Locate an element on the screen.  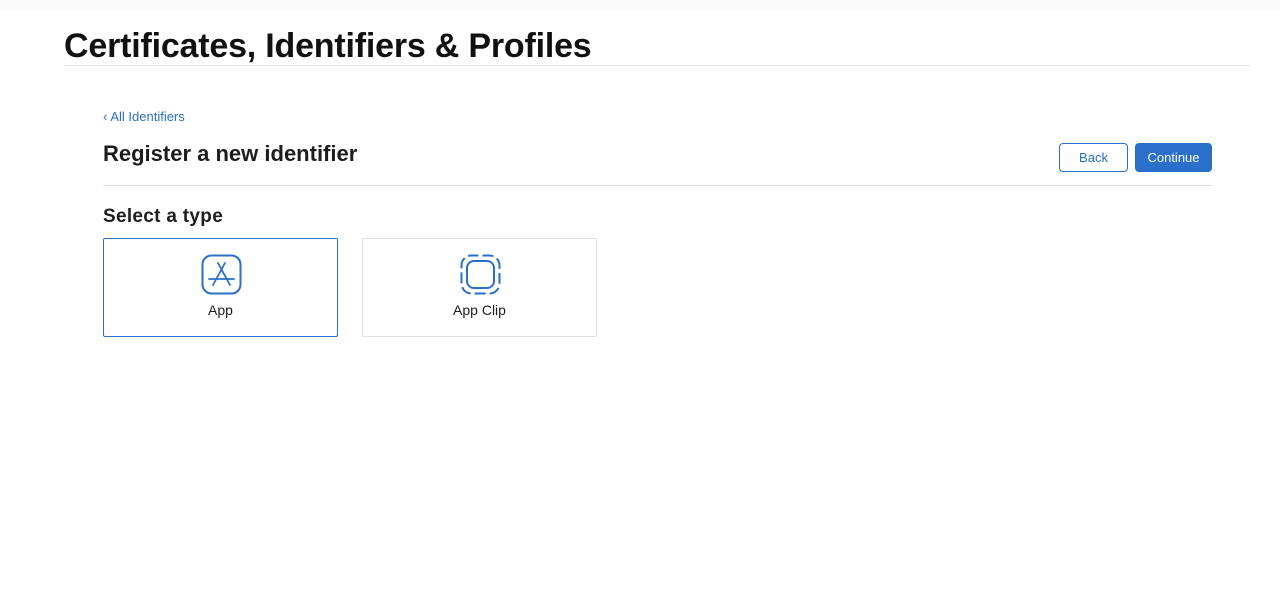
page-title: Certificates, Identifiers & Profiles is located at coordinates (328, 46).